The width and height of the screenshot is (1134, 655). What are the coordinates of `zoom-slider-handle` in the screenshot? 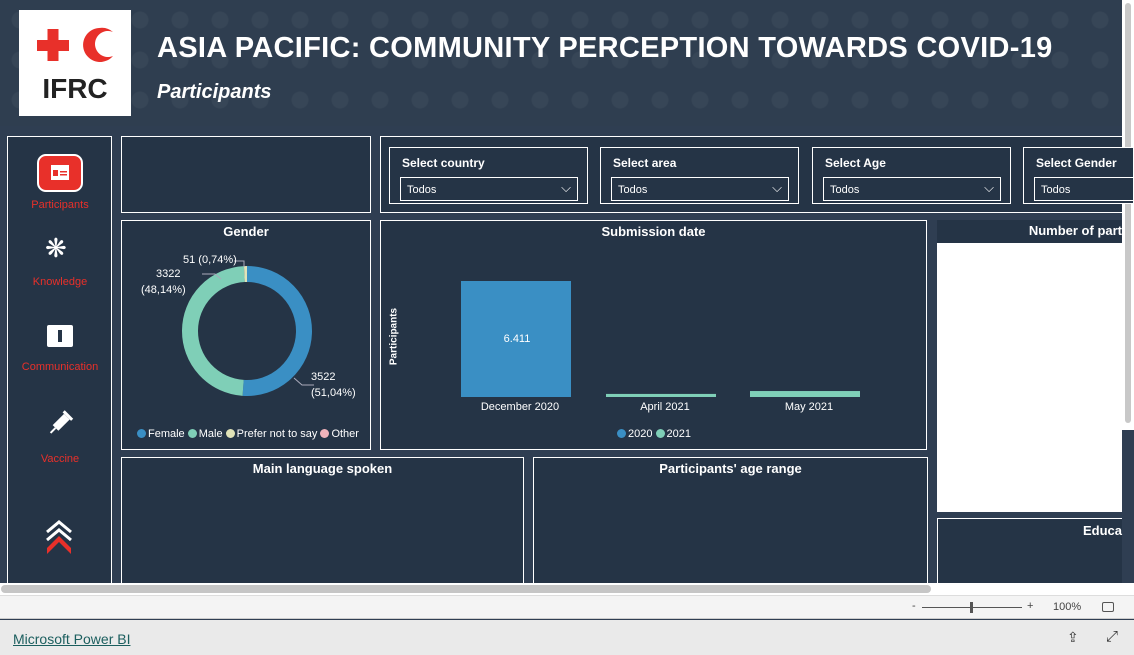 It's located at (971, 607).